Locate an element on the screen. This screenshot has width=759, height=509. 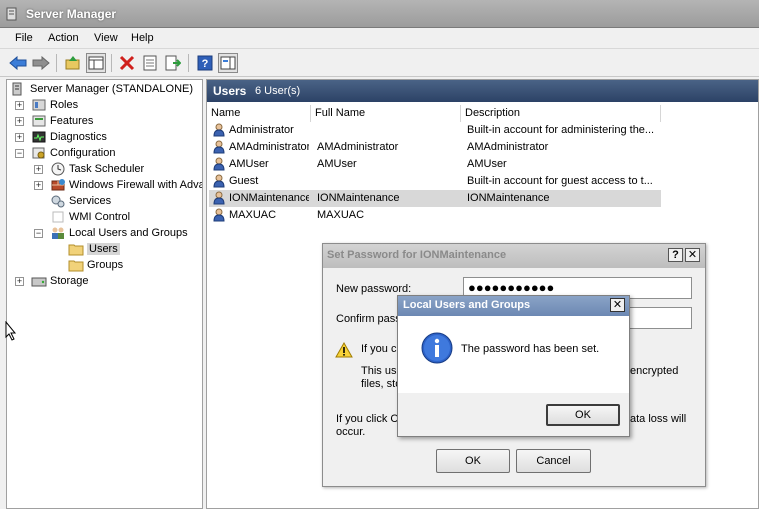
tree-label: Users is located at coordinates (103, 249).